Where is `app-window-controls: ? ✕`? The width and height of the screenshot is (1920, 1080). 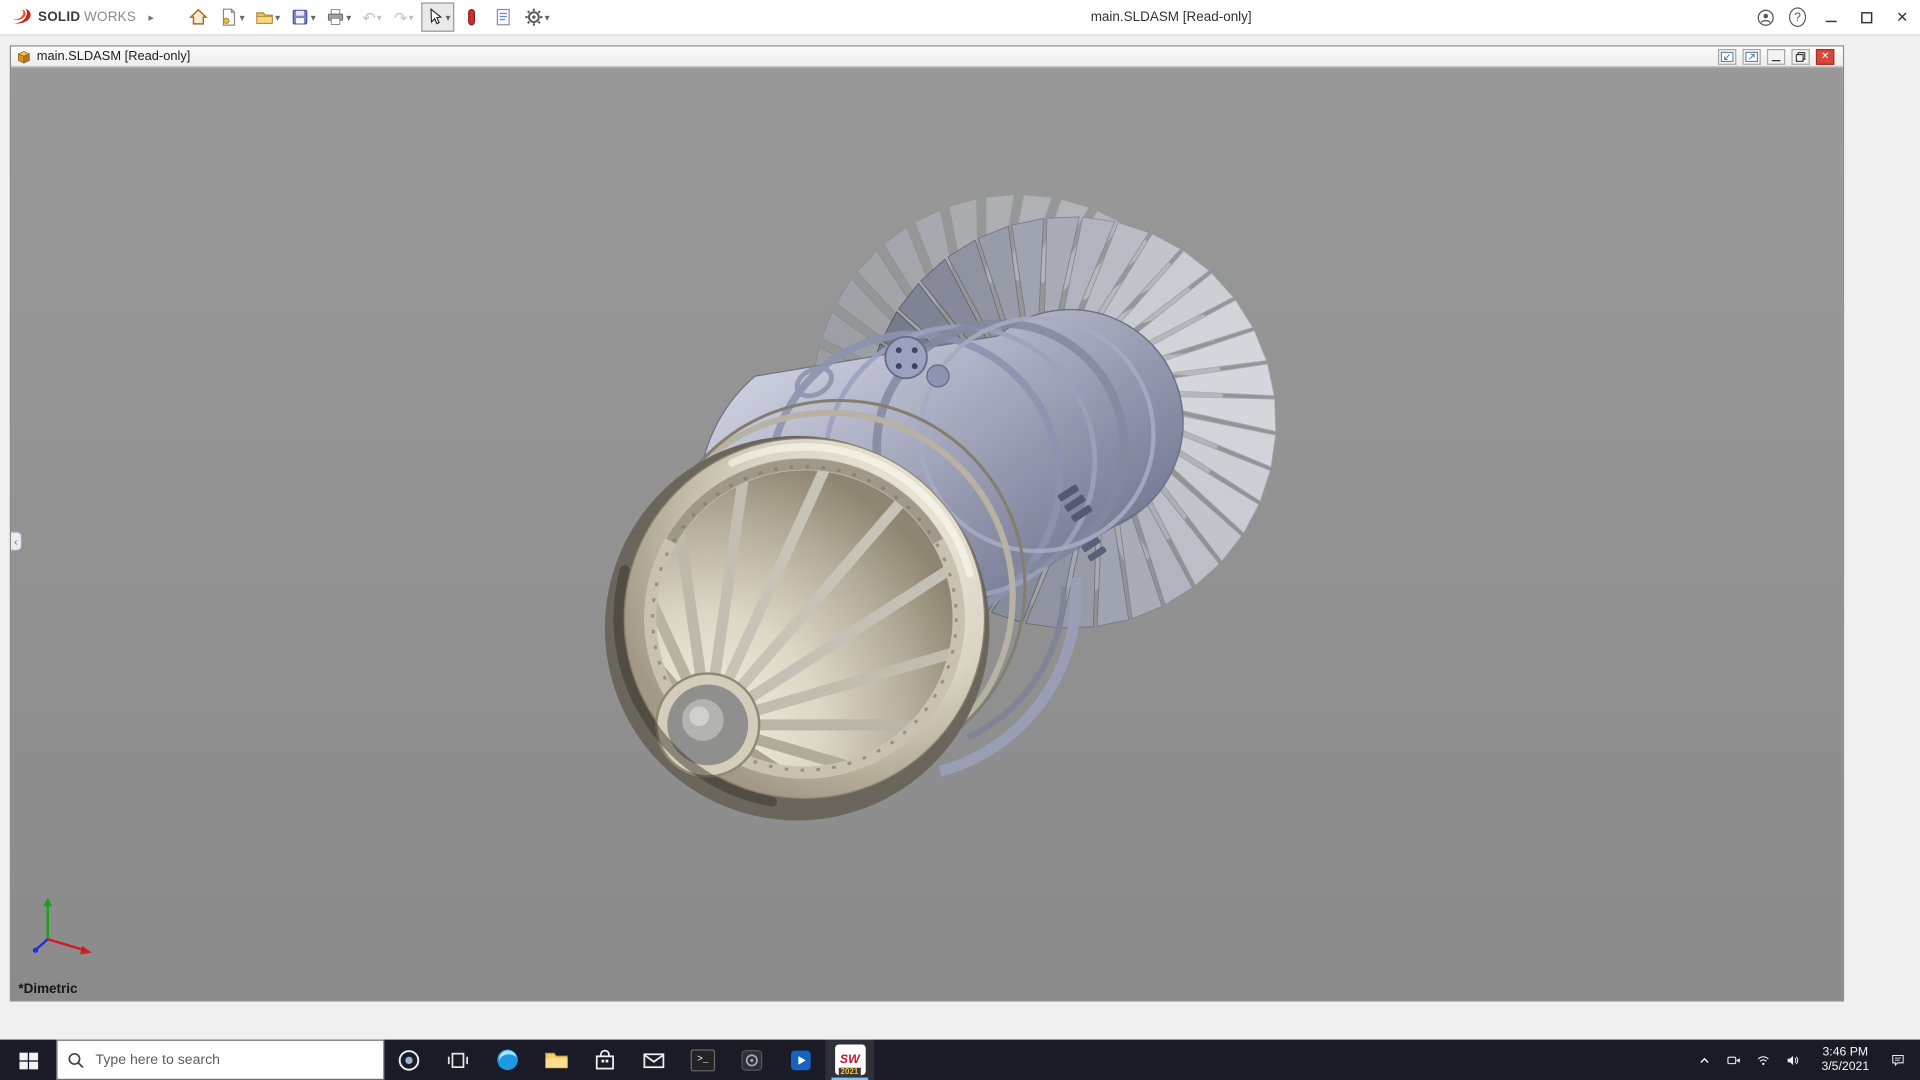
app-window-controls: ? ✕ is located at coordinates (1835, 17).